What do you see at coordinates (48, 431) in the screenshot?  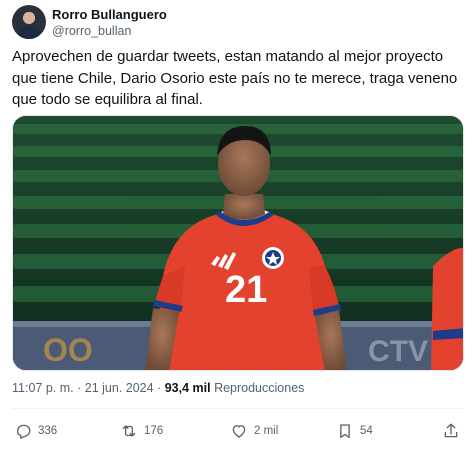 I see `reply-count: 336` at bounding box center [48, 431].